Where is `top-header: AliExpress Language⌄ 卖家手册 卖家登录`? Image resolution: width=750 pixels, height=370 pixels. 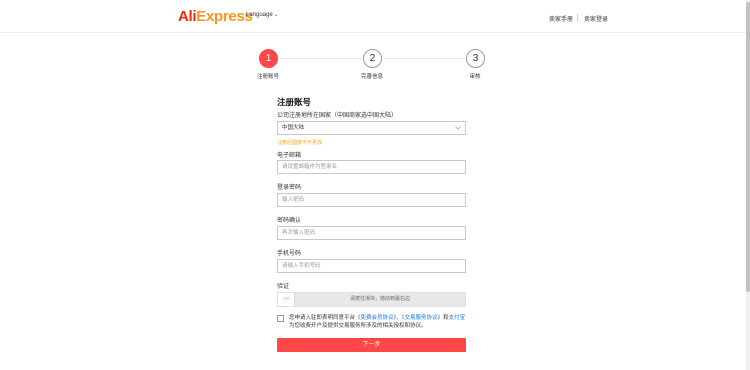
top-header: AliExpress Language⌄ 卖家手册 卖家登录 is located at coordinates (375, 16).